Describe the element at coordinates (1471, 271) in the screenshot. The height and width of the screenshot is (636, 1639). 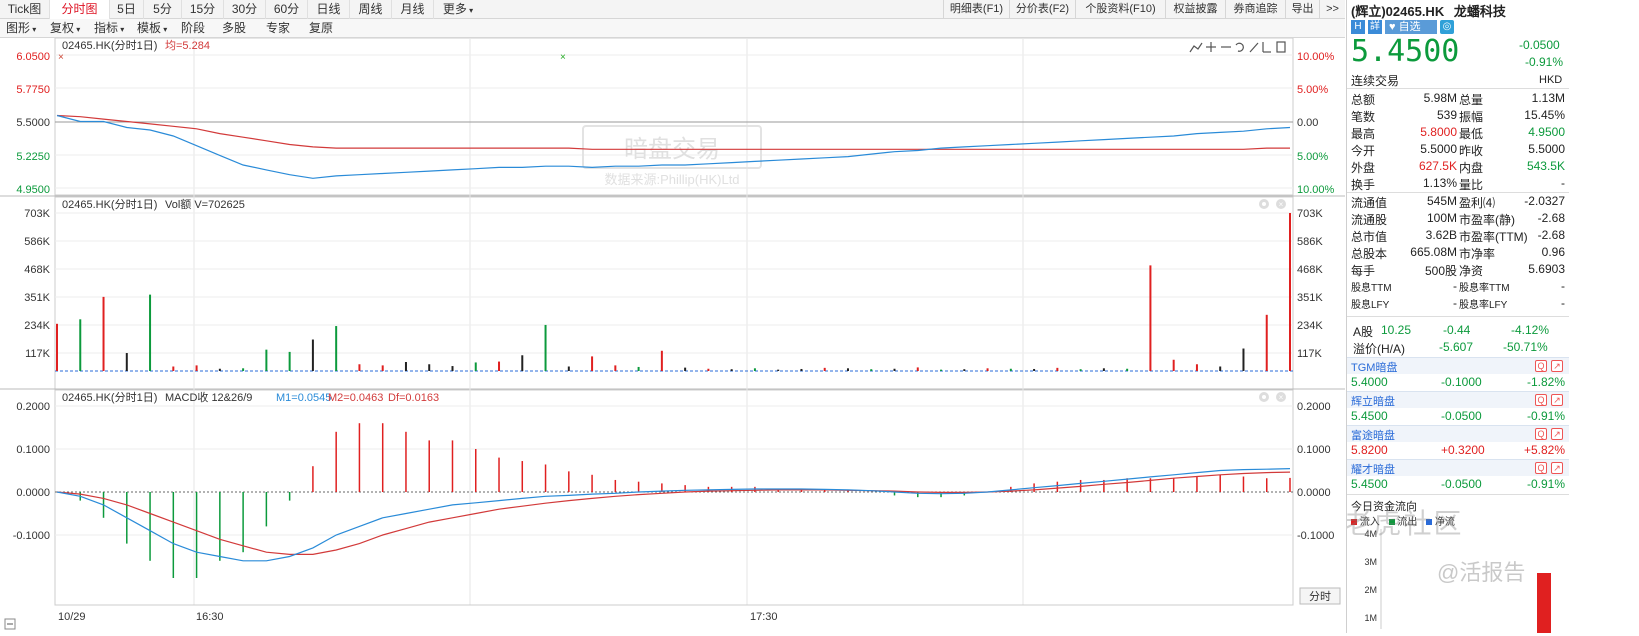
I see `fund-label: 净资` at that location.